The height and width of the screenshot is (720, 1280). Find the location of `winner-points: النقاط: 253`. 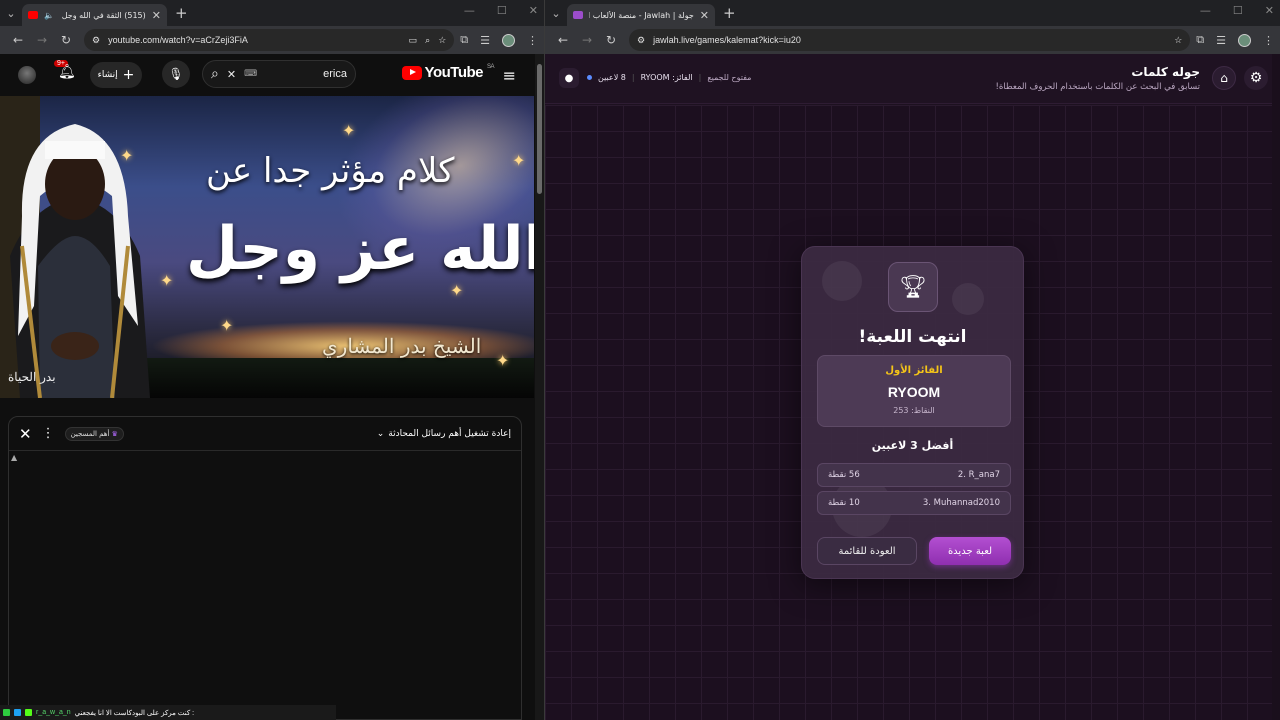

winner-points: النقاط: 253 is located at coordinates (914, 410).